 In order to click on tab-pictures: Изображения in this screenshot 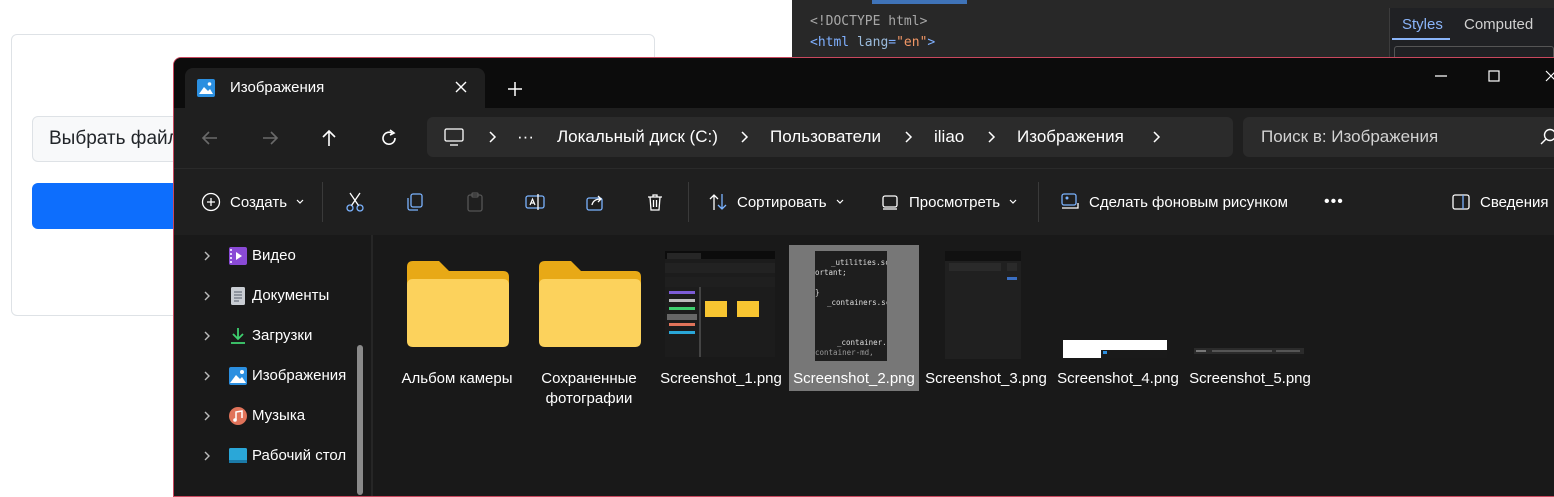, I will do `click(335, 88)`.